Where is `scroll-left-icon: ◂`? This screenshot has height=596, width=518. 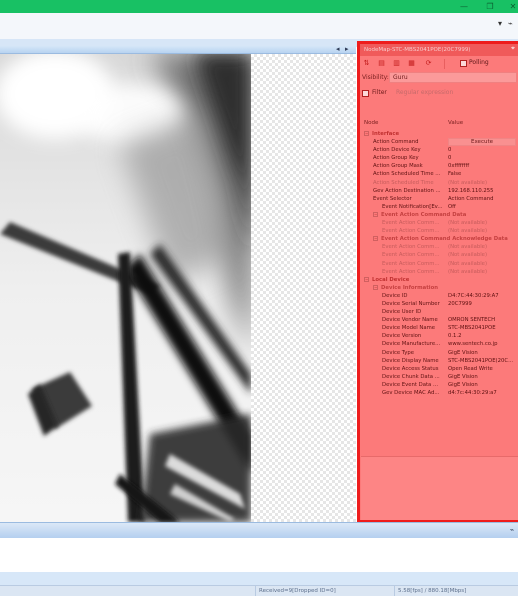 scroll-left-icon: ◂ is located at coordinates (338, 49).